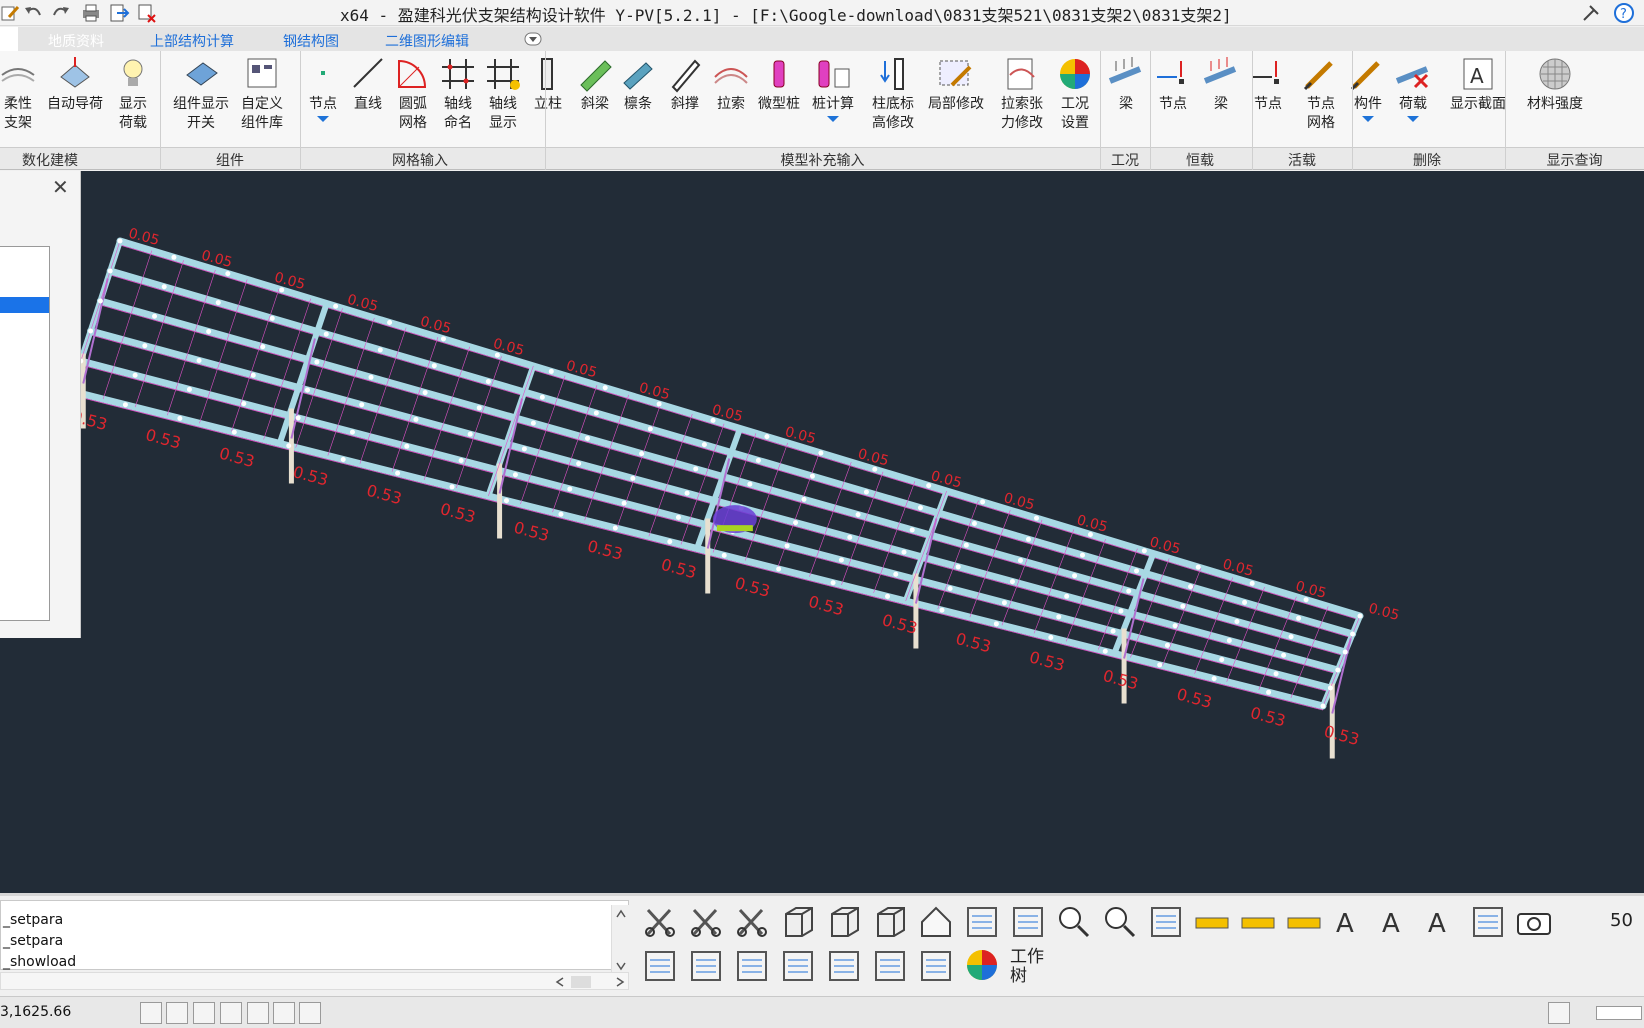 The image size is (1644, 1028). What do you see at coordinates (1022, 98) in the screenshot?
I see `ribbon-button-cable-tension: 拉索张 力修改` at bounding box center [1022, 98].